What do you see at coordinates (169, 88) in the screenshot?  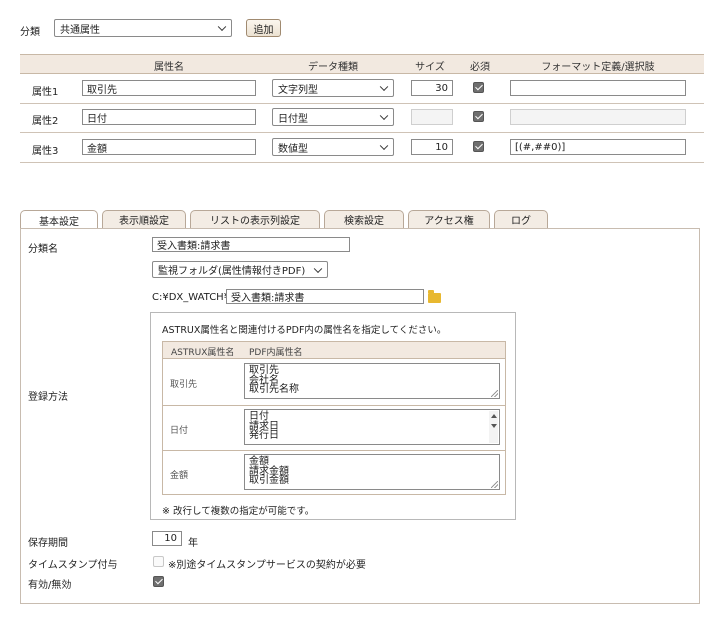 I see `attr-name-input: 取引先` at bounding box center [169, 88].